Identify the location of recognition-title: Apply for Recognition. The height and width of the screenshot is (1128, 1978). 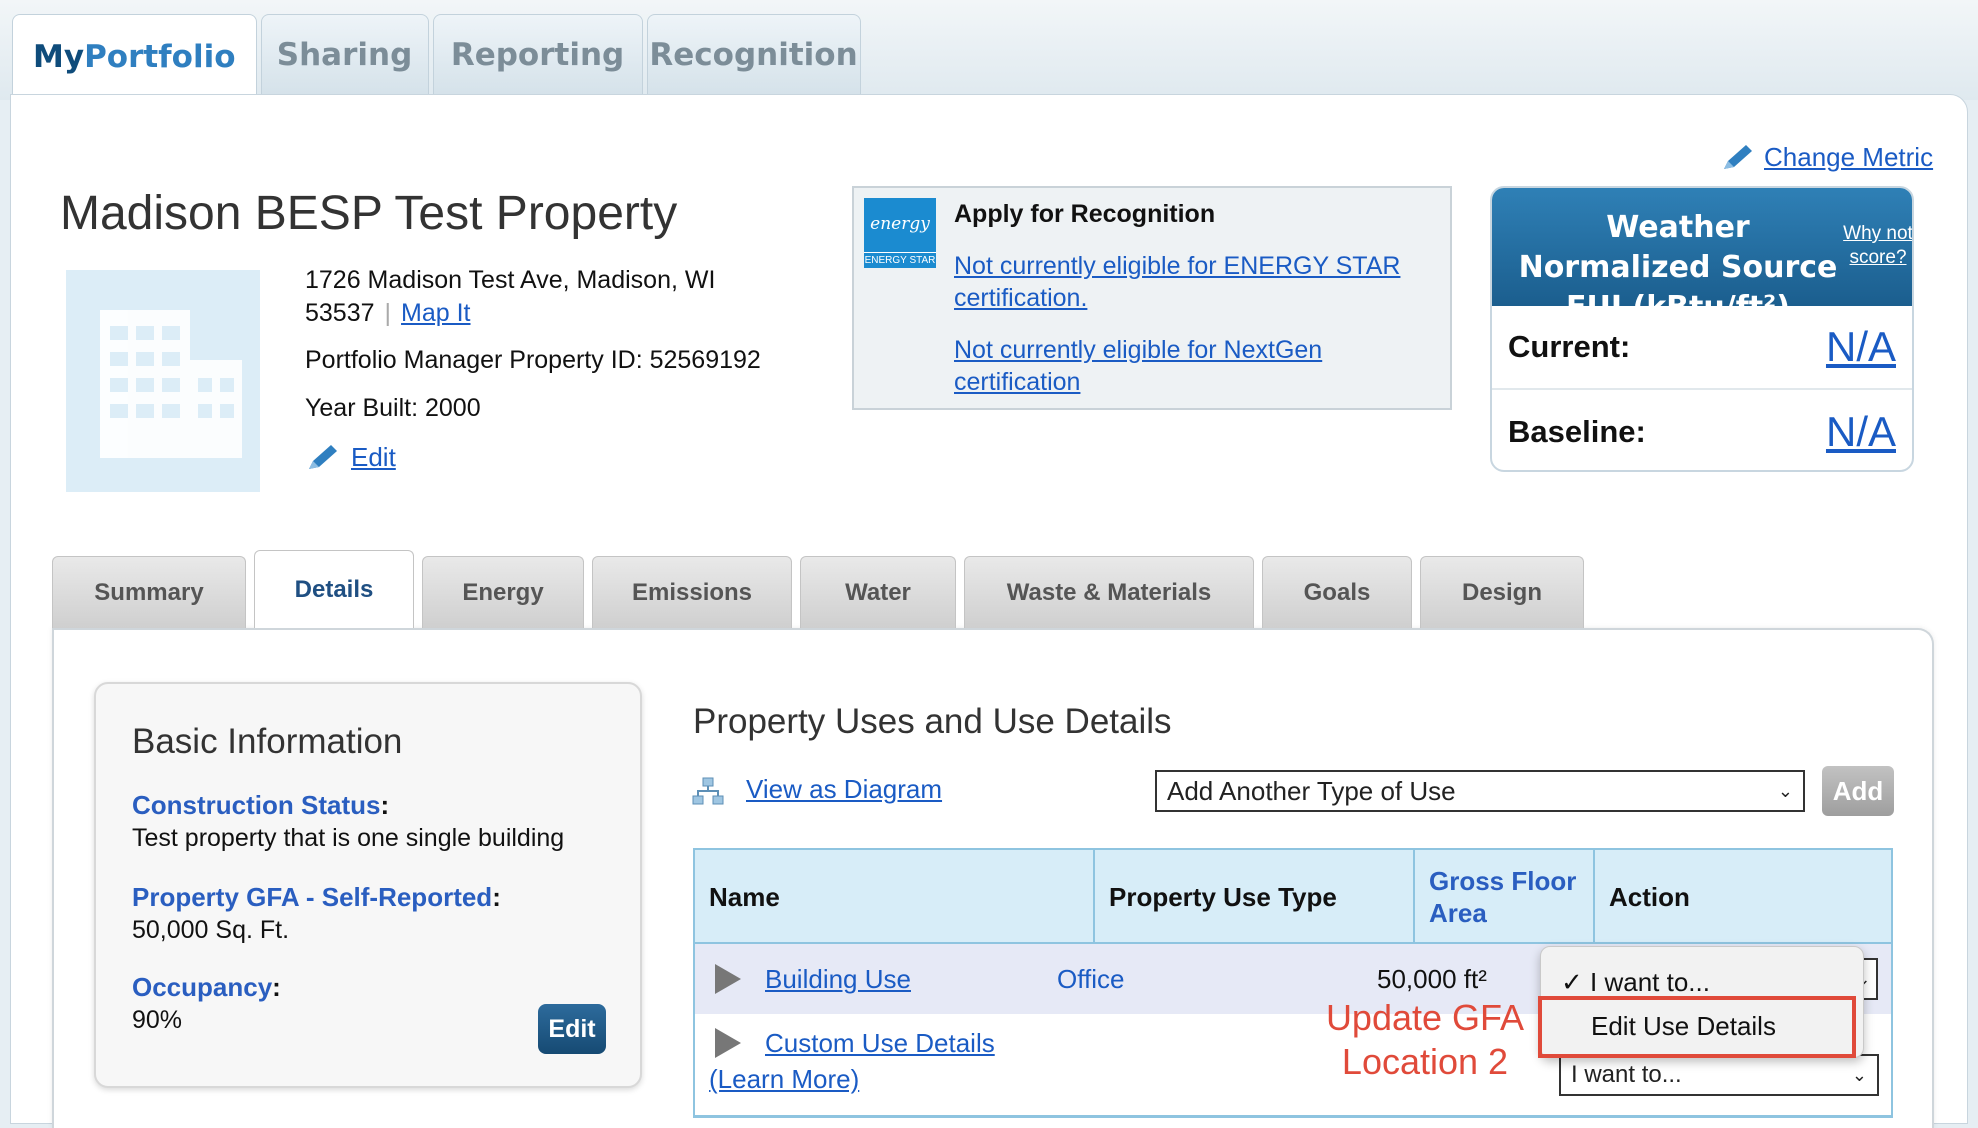
(1085, 214).